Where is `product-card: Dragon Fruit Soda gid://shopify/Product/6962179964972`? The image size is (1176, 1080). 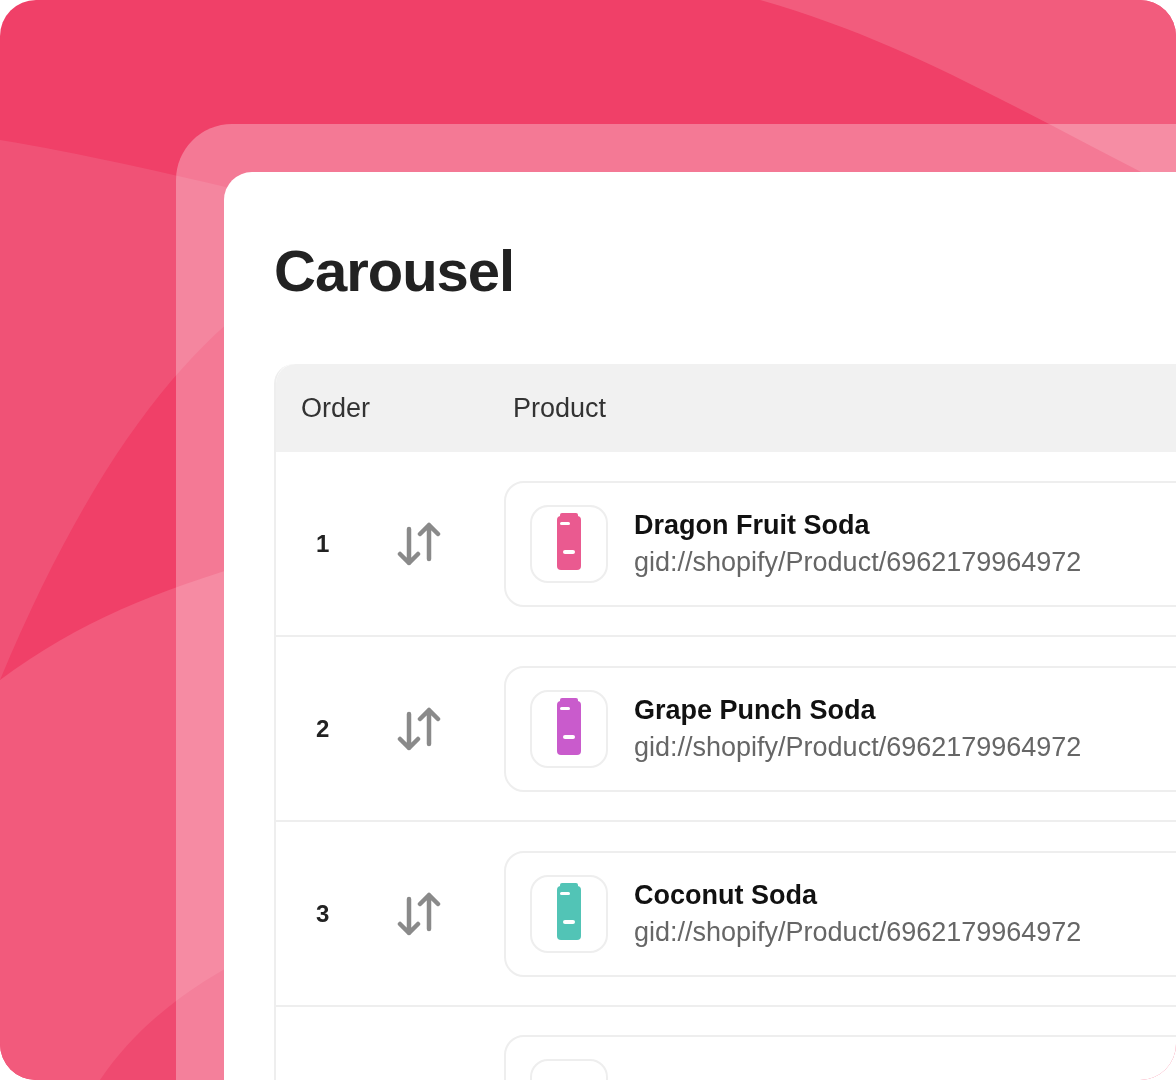 product-card: Dragon Fruit Soda gid://shopify/Product/6962179964972 is located at coordinates (840, 543).